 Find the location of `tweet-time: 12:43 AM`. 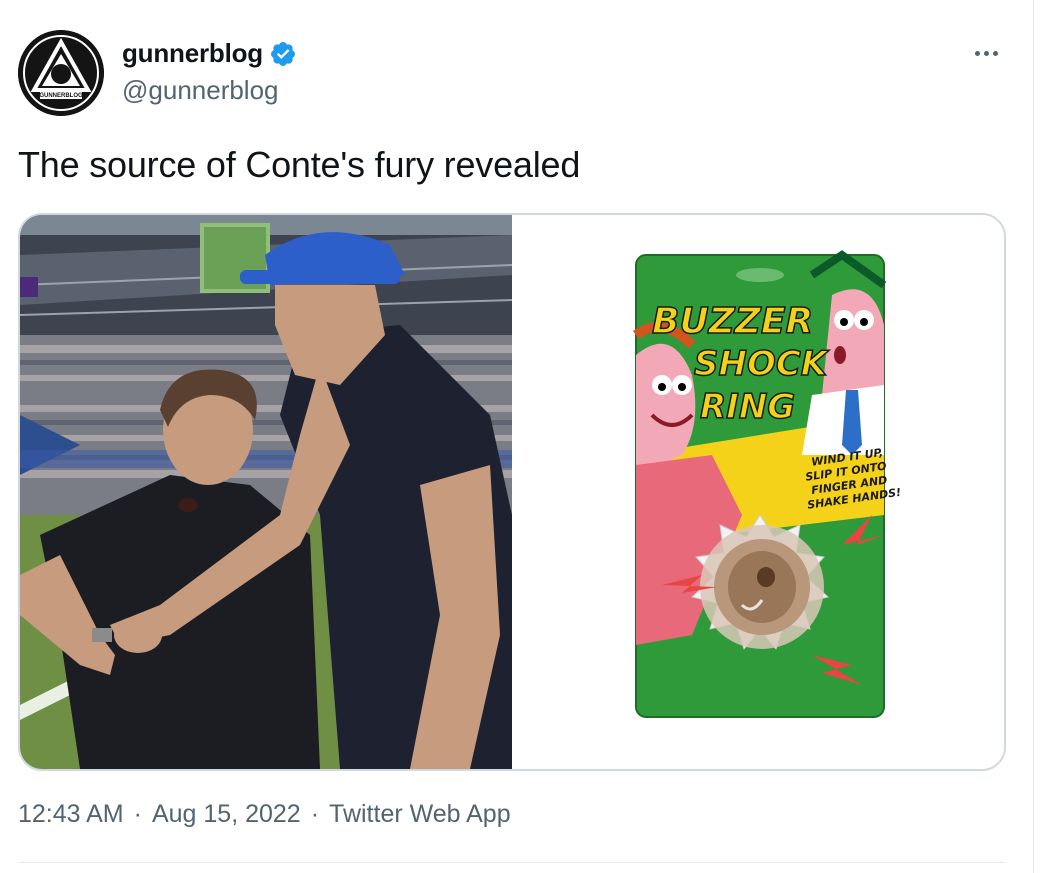

tweet-time: 12:43 AM is located at coordinates (71, 814).